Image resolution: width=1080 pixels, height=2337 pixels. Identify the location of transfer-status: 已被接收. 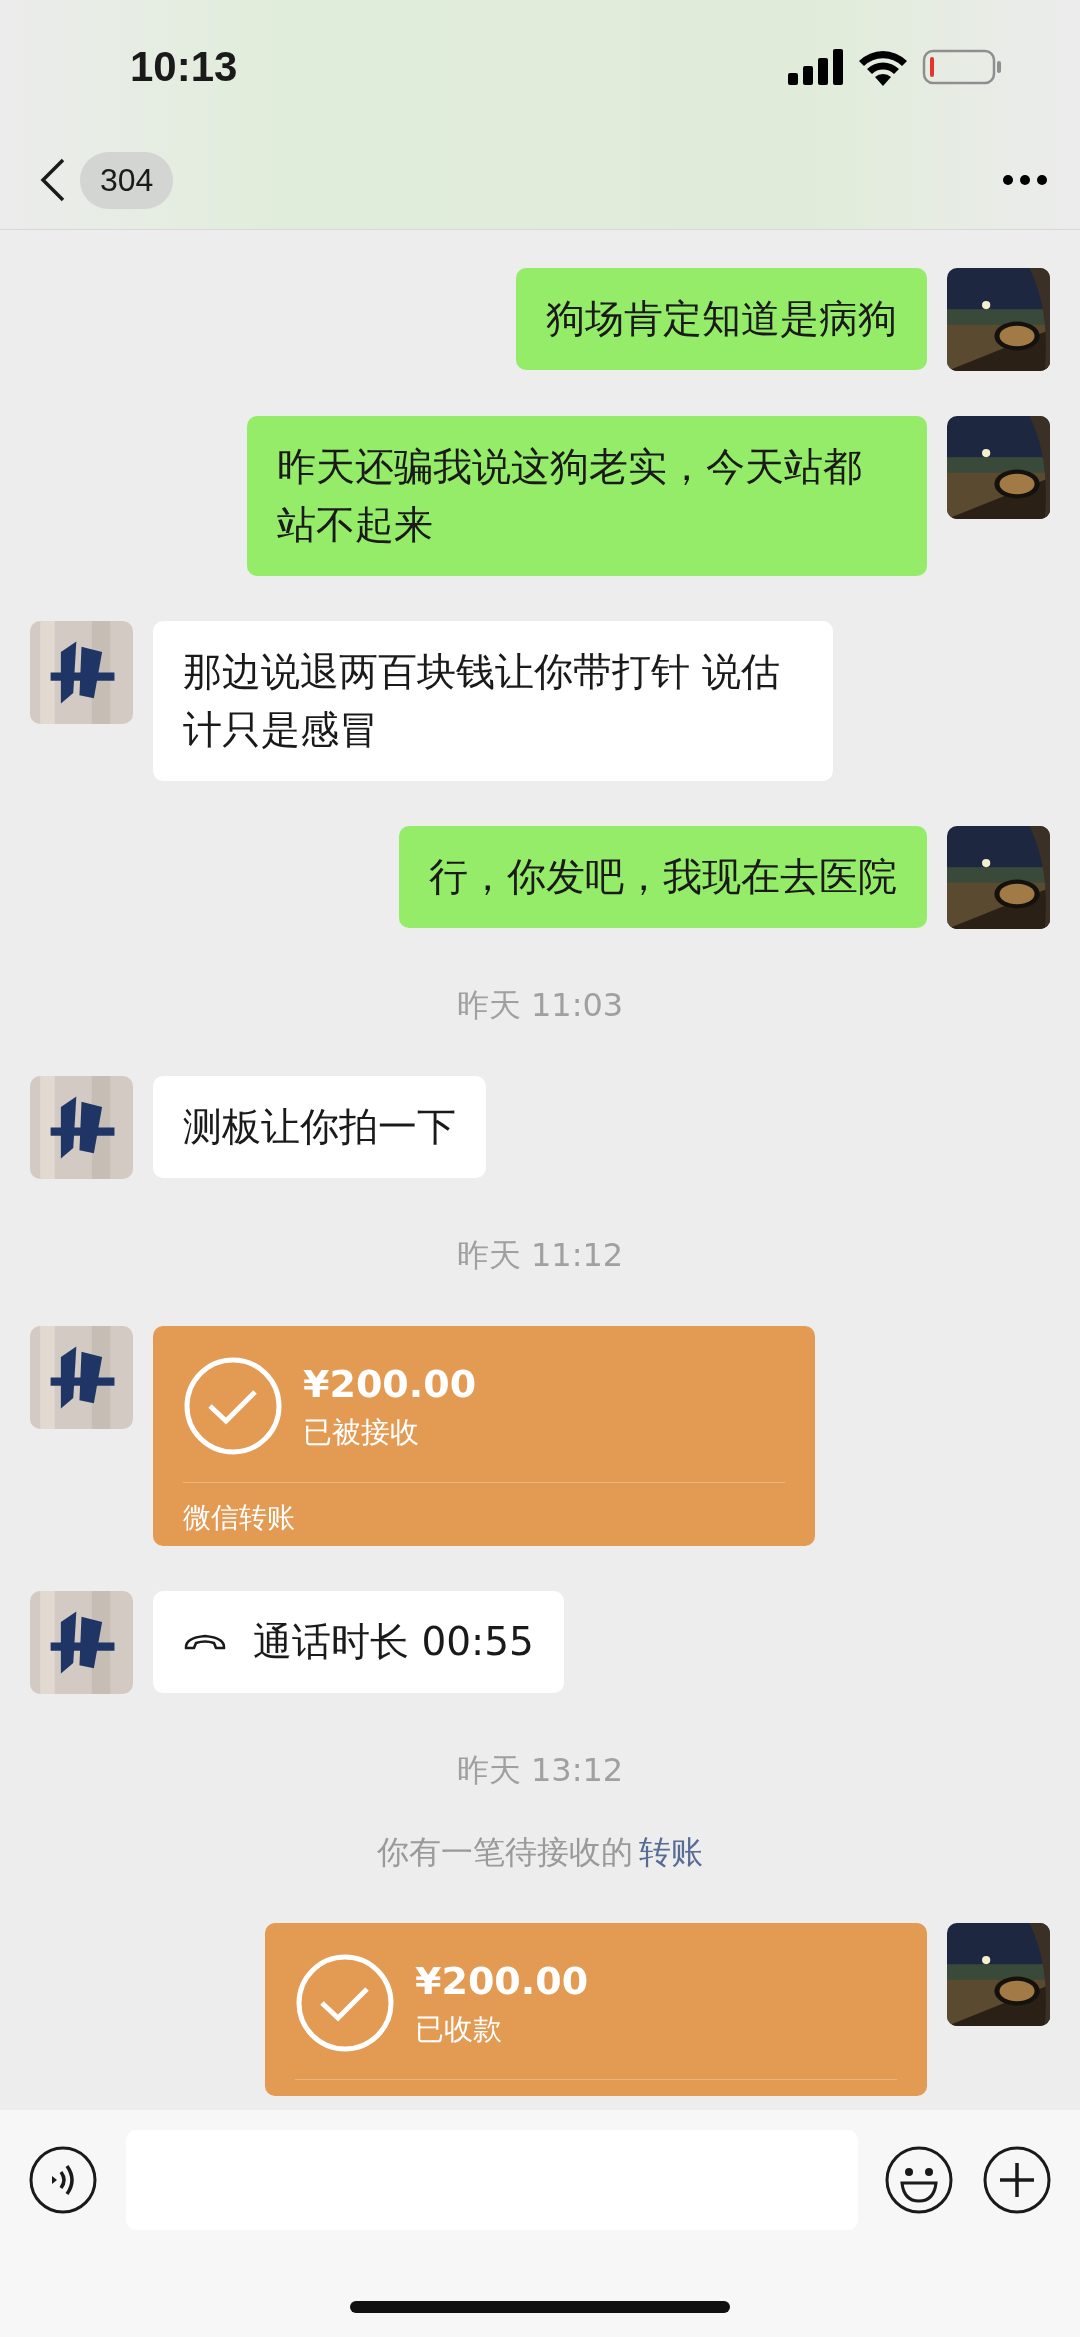
(361, 1433).